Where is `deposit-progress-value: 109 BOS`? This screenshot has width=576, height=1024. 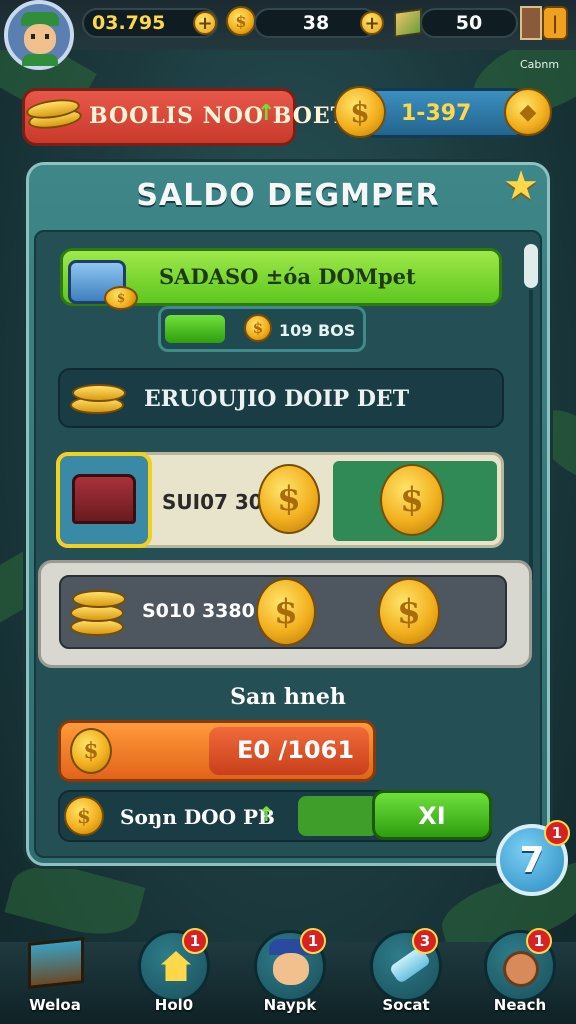
deposit-progress-value: 109 BOS is located at coordinates (317, 330).